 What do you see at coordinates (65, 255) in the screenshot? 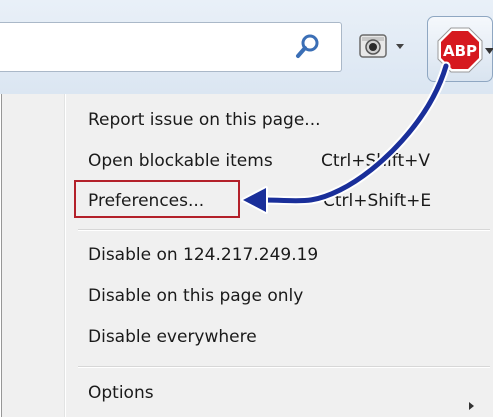
I see `menu-gutter-divider` at bounding box center [65, 255].